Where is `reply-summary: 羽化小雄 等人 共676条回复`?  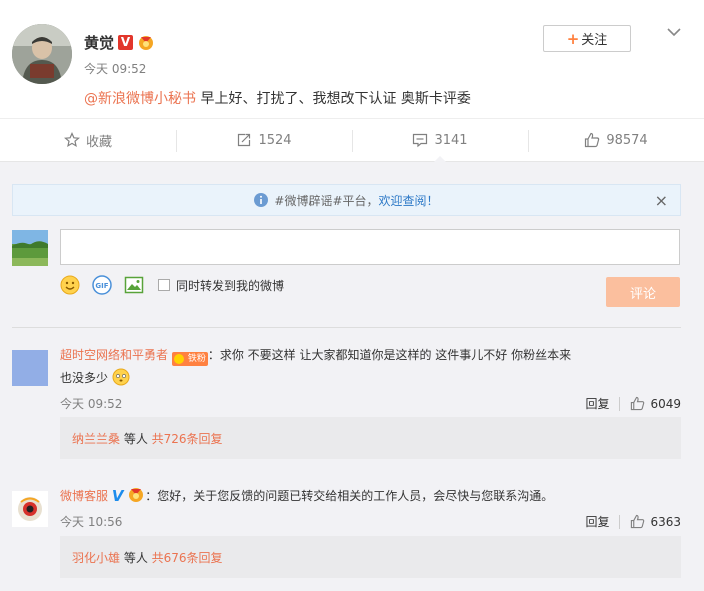
reply-summary: 羽化小雄 等人 共676条回复 is located at coordinates (370, 557).